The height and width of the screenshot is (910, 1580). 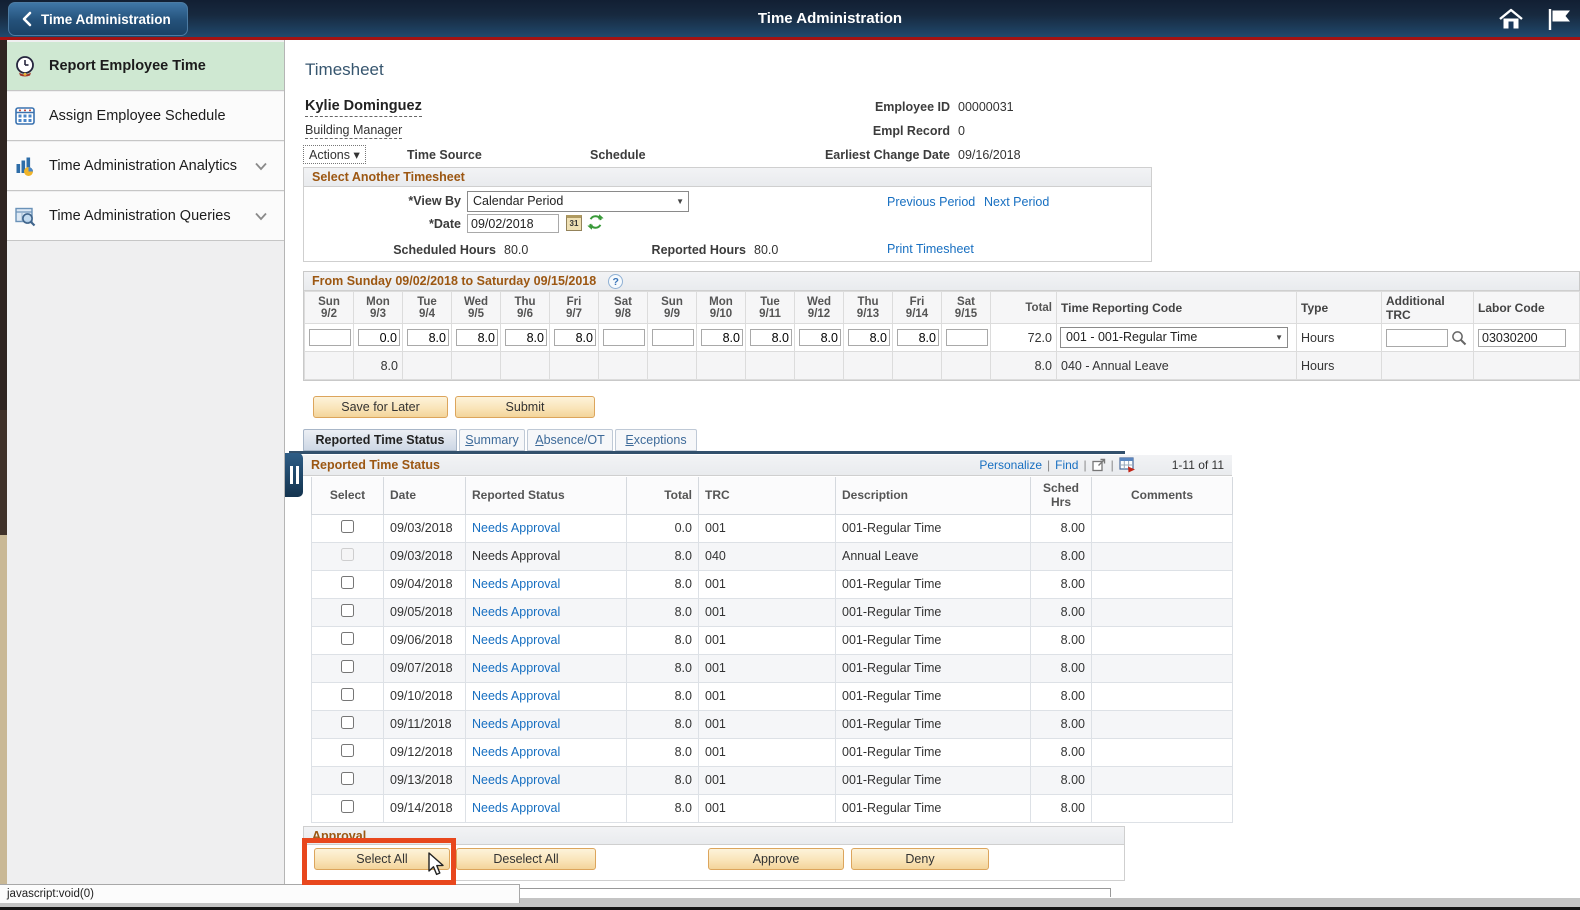 I want to click on print-timesheet-link: Print Timesheet, so click(x=930, y=249).